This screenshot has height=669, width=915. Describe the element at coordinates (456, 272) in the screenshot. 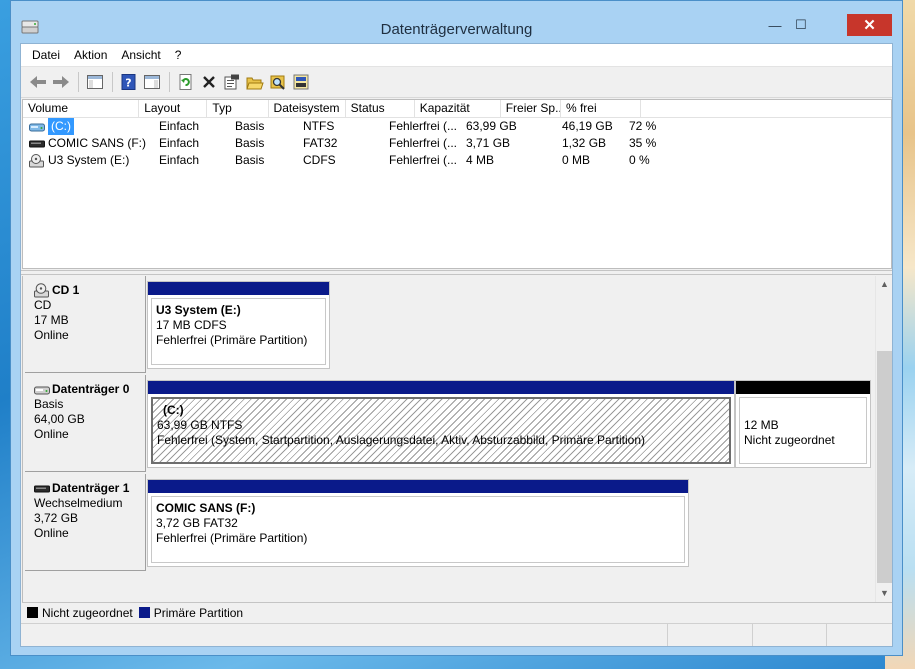

I see `pane-splitter` at that location.